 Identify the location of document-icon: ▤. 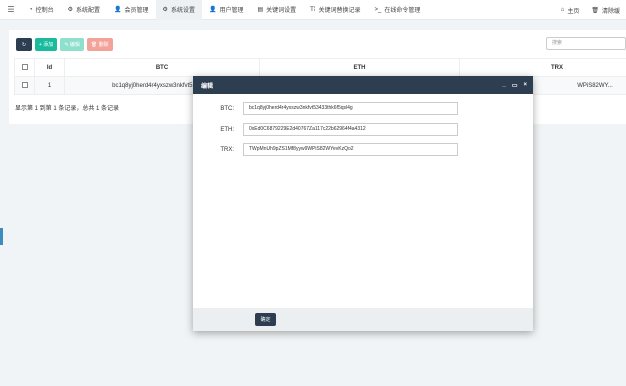
(260, 10).